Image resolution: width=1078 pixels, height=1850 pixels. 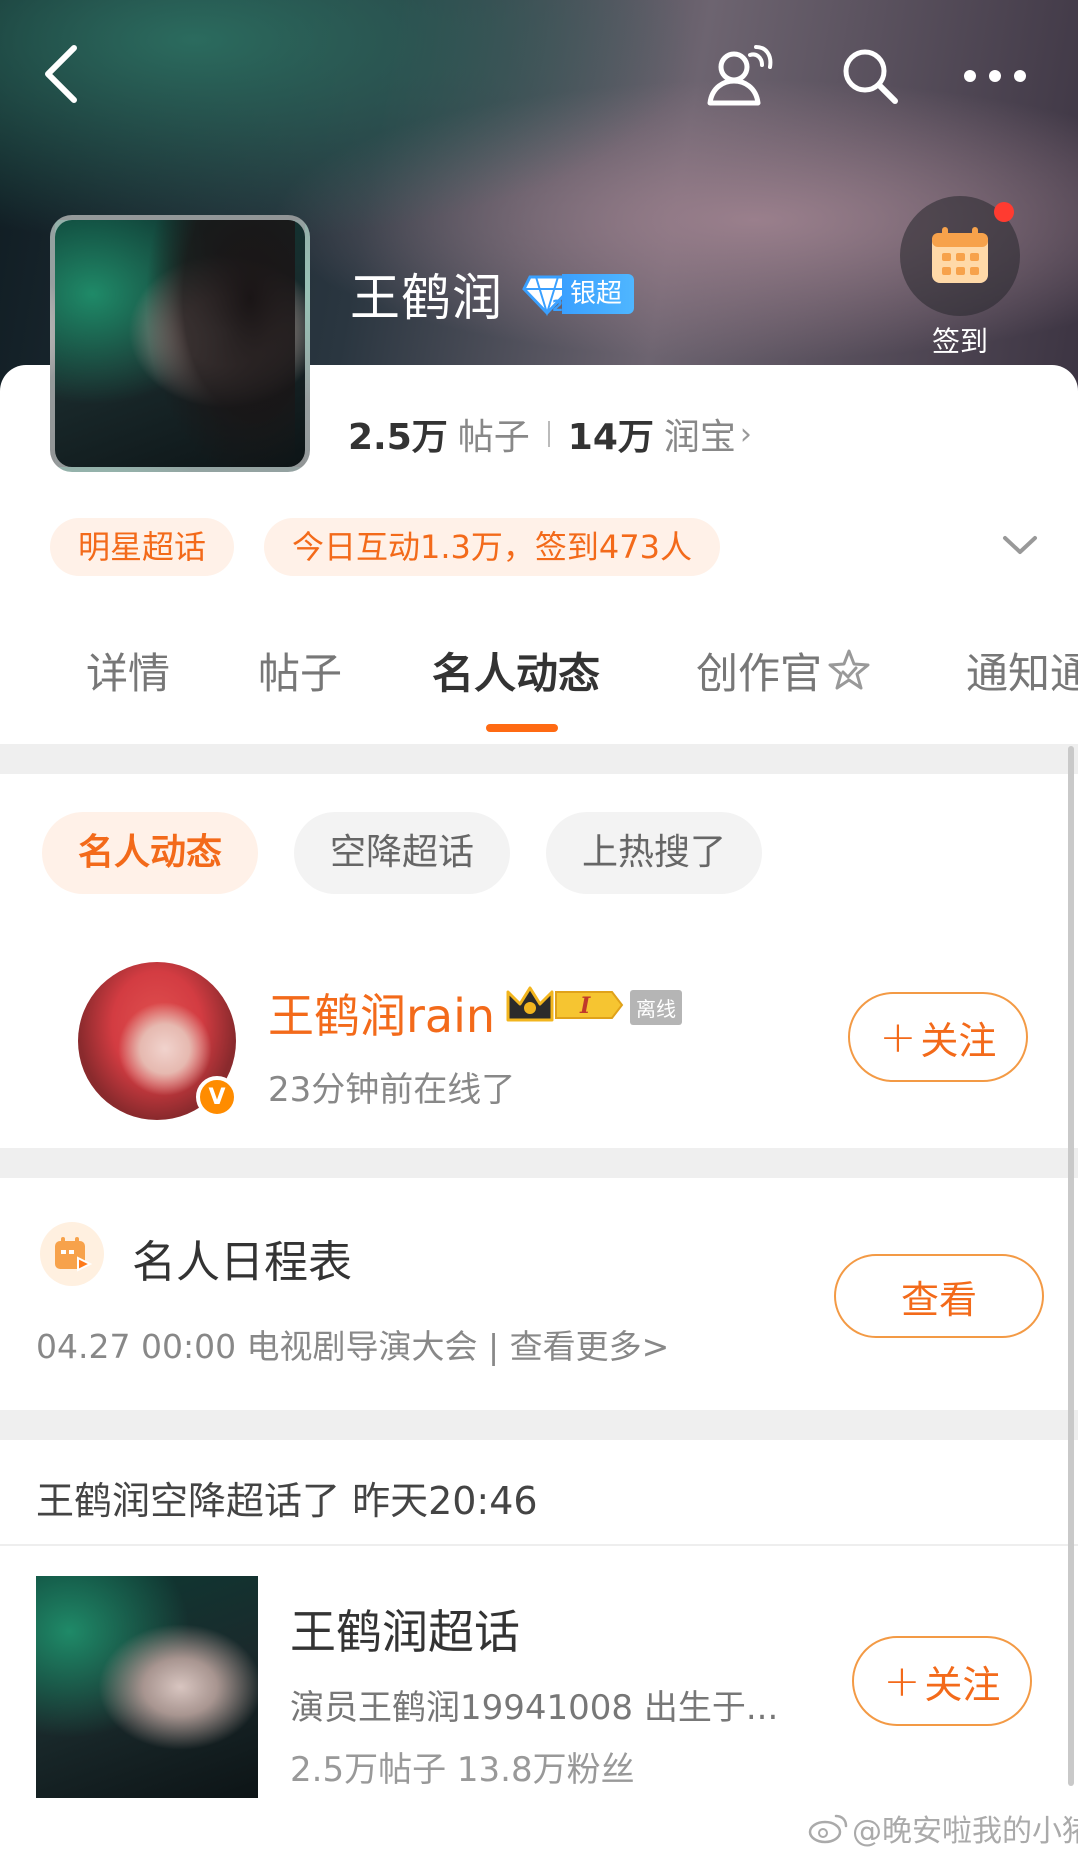 I want to click on category-chip: 明星超话, so click(x=142, y=547).